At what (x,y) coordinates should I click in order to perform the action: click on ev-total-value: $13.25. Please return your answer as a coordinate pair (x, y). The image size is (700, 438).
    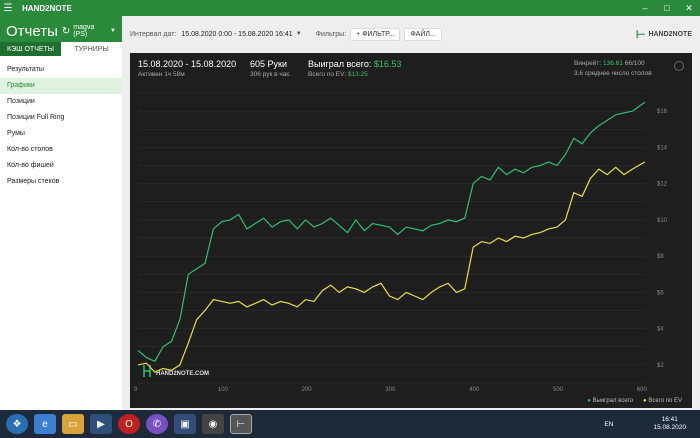
    Looking at the image, I should click on (357, 74).